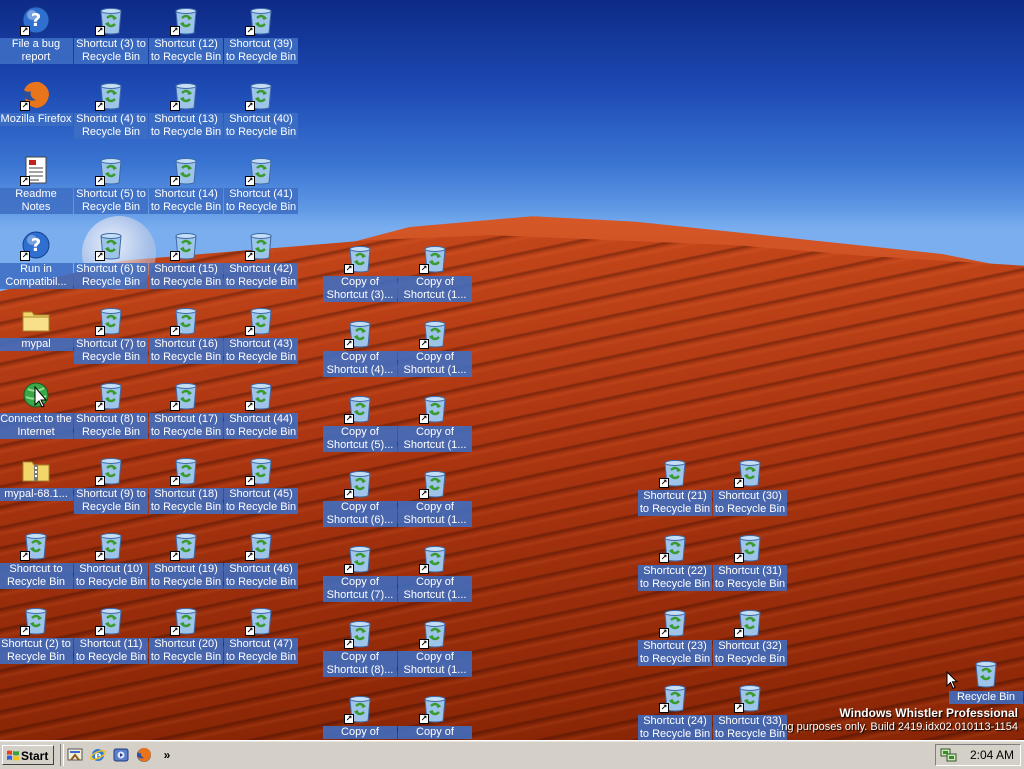  Describe the element at coordinates (111, 638) in the screenshot. I see `desktop-icon-column2-8: ↗ Shortcut (11) to Recycle Bin` at that location.